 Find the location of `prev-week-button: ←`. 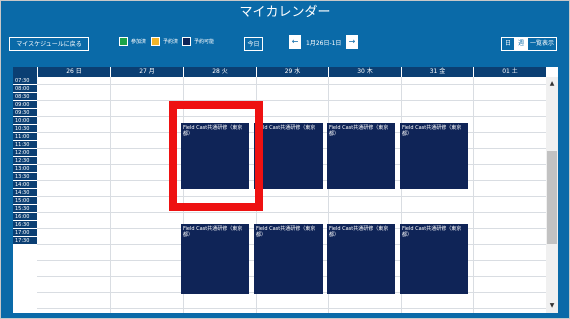

prev-week-button: ← is located at coordinates (295, 42).